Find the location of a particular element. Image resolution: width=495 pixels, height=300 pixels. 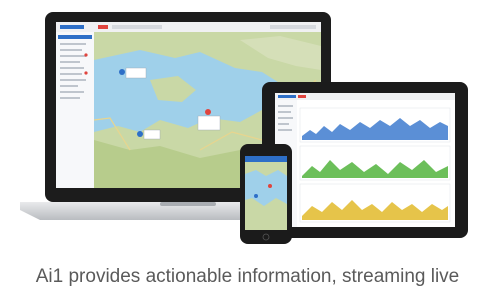

tablet-chart-yellow is located at coordinates (375, 203).